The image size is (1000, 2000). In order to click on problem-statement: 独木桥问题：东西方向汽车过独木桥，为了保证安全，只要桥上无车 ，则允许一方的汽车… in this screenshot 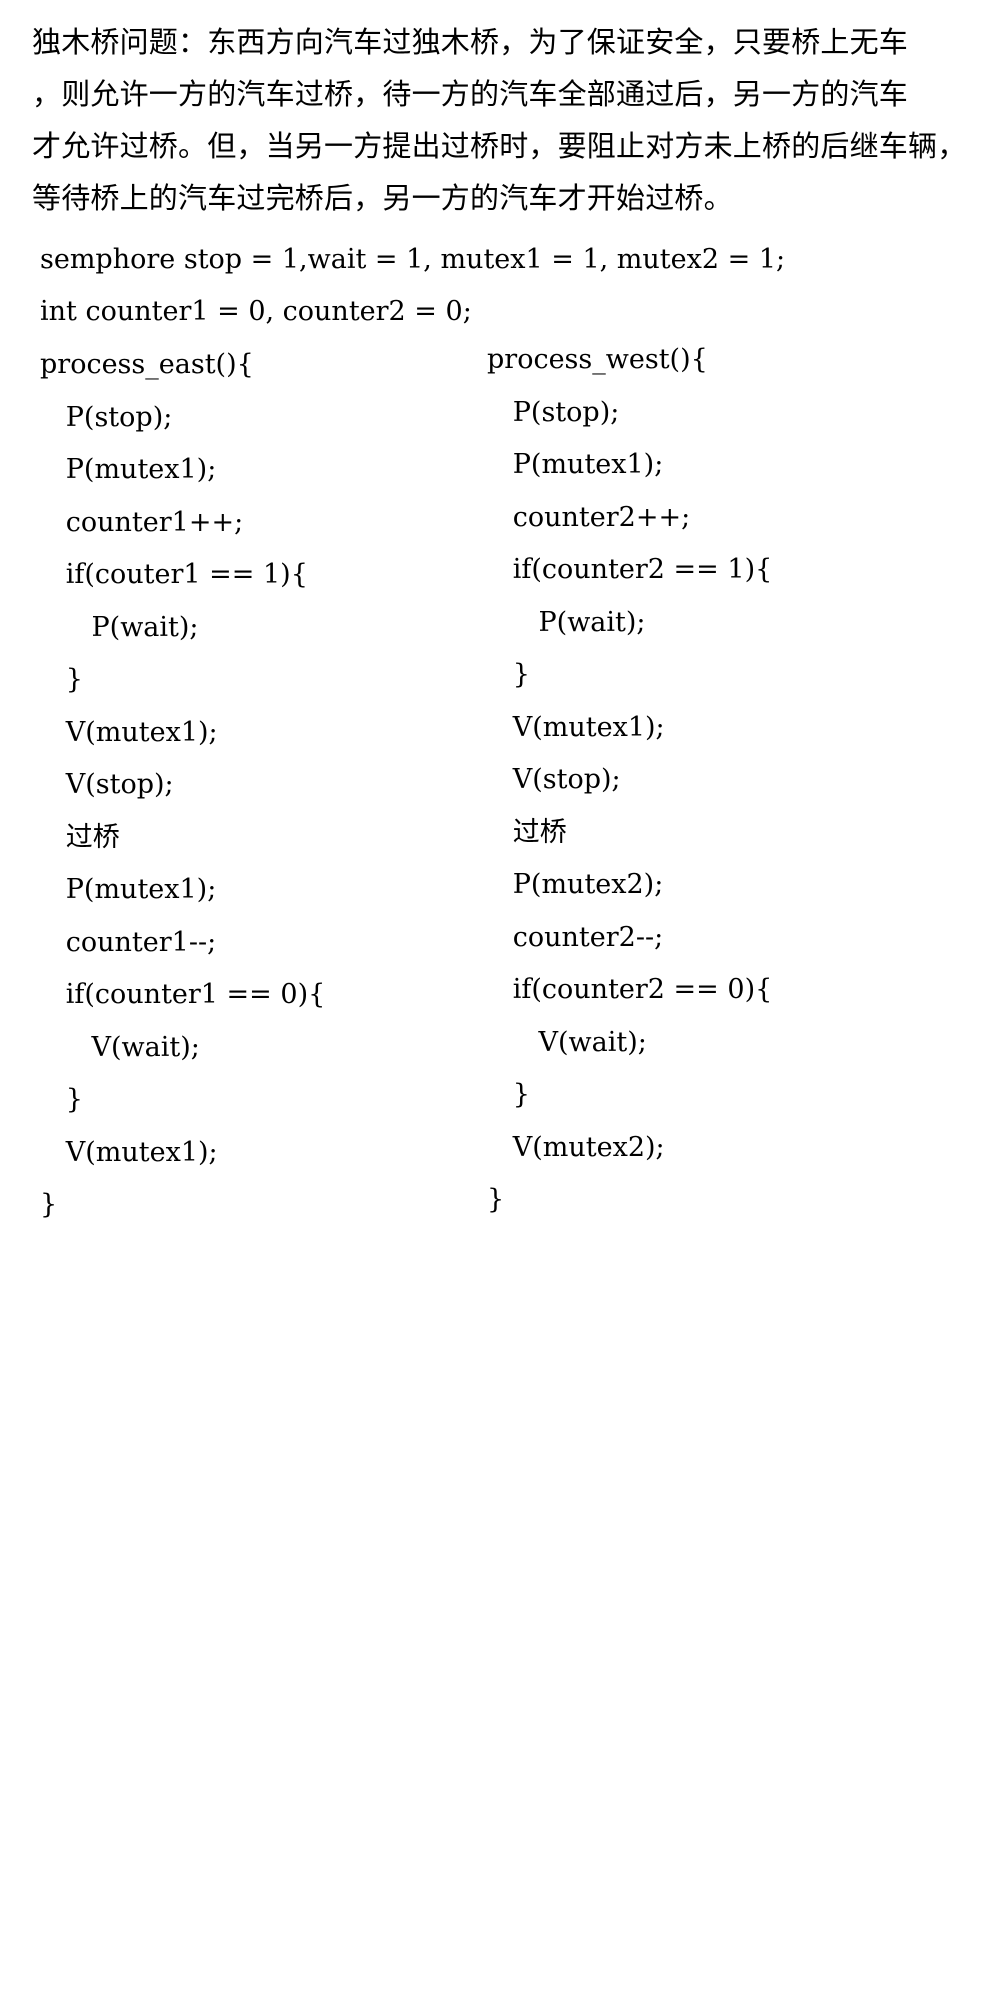, I will do `click(512, 126)`.